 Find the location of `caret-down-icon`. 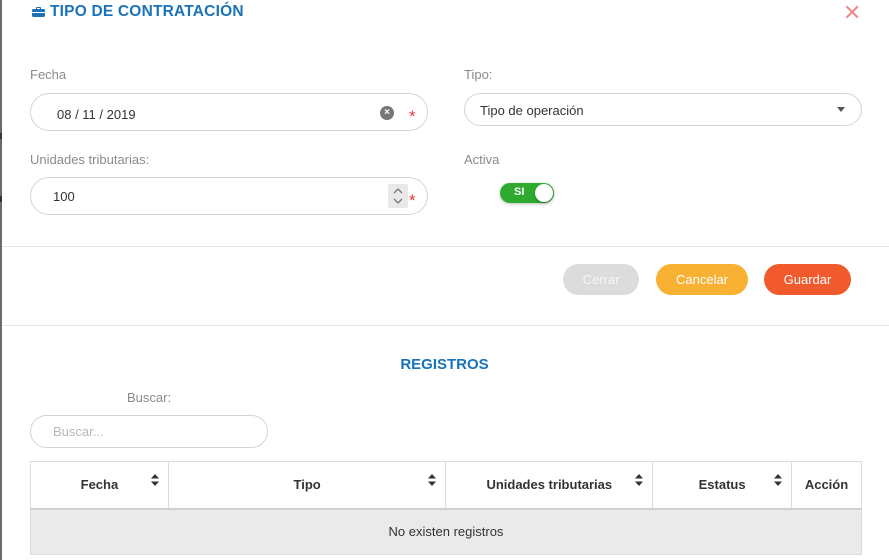

caret-down-icon is located at coordinates (841, 109).